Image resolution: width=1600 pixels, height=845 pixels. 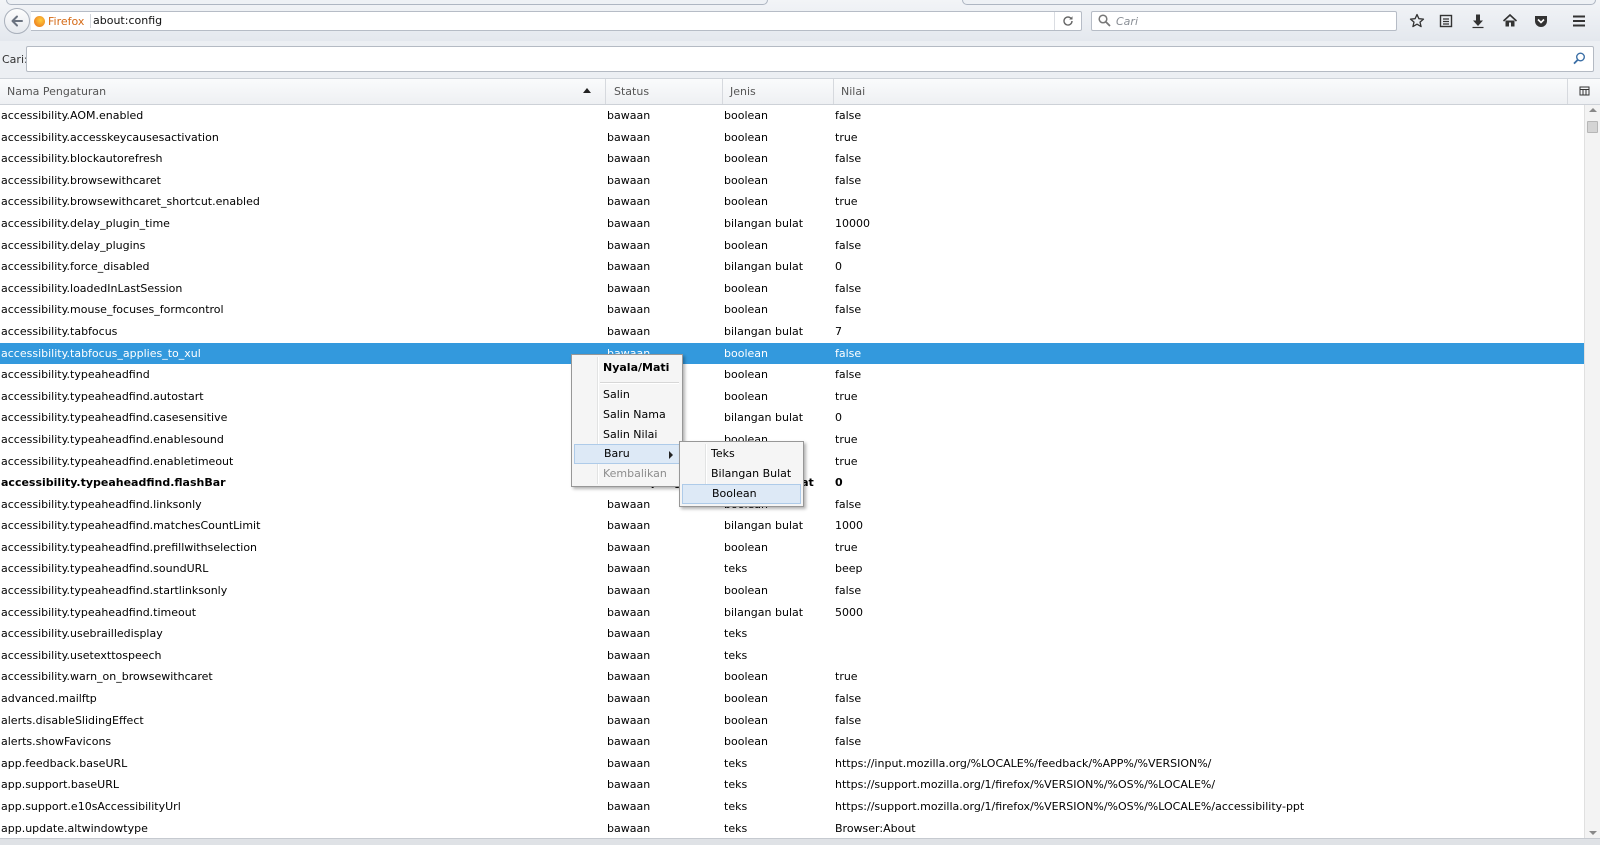 What do you see at coordinates (627, 415) in the screenshot?
I see `menu-item-copy-name: Salin Nama` at bounding box center [627, 415].